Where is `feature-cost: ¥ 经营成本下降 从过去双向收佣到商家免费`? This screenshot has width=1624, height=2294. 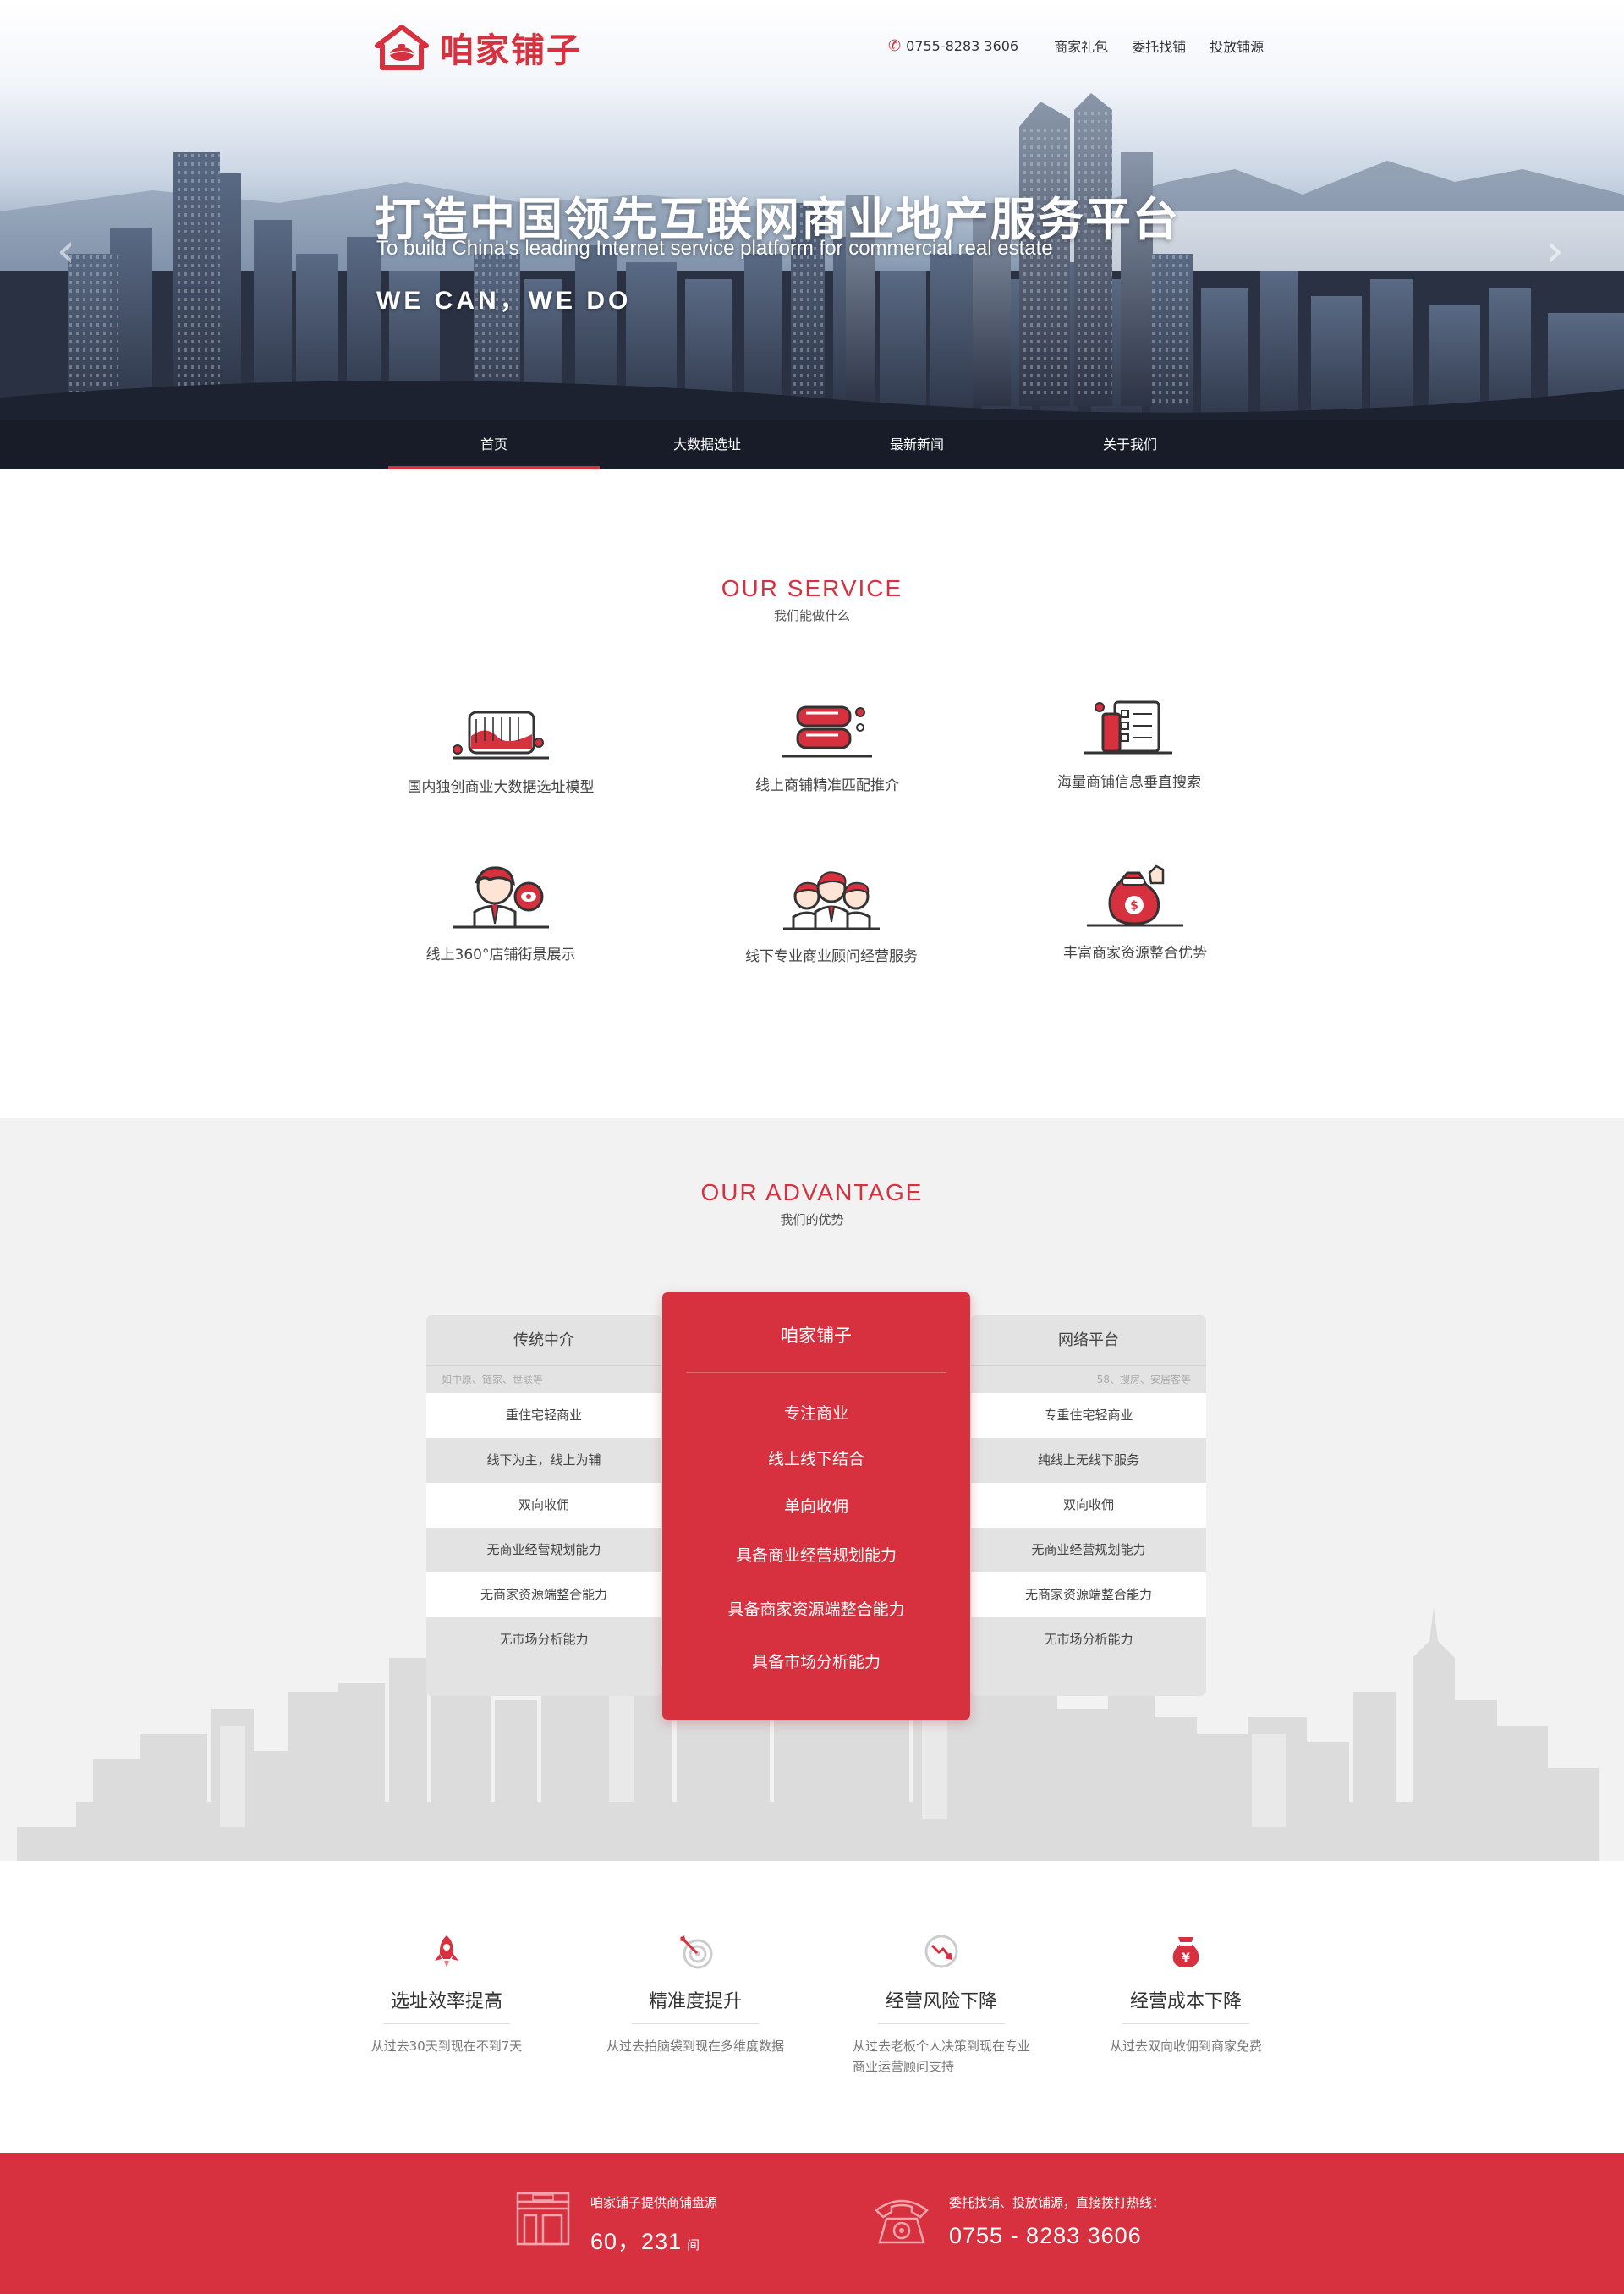 feature-cost: ¥ 经营成本下降 从过去双向收佣到商家免费 is located at coordinates (1186, 1994).